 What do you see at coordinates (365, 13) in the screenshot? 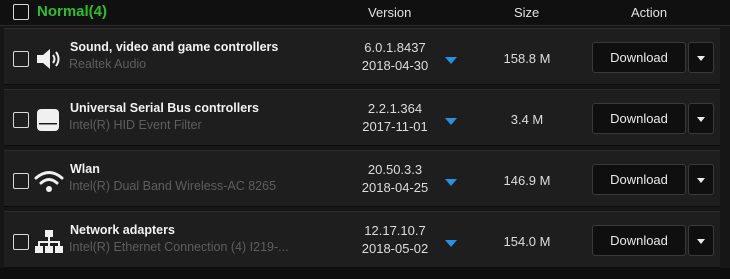
I see `list-header: Normal(4) Version Size Action` at bounding box center [365, 13].